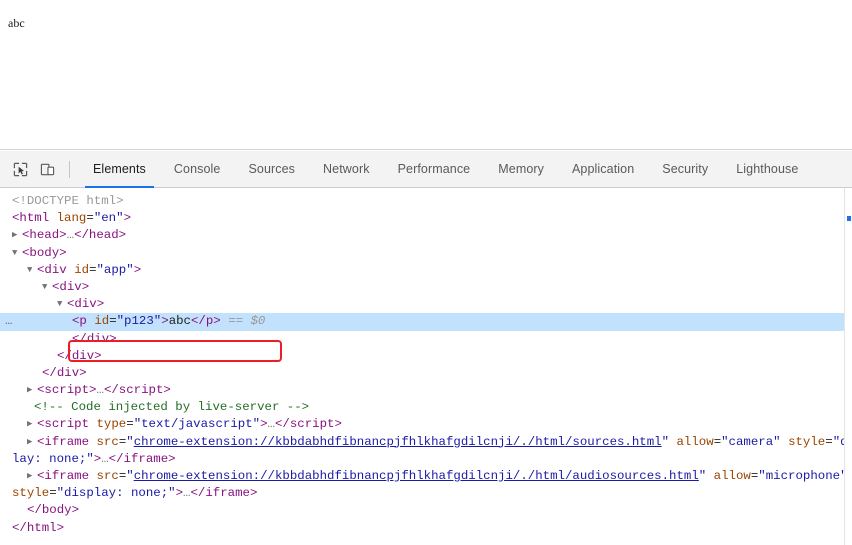  Describe the element at coordinates (426, 339) in the screenshot. I see `dom-node-div-3-close: </div>` at that location.